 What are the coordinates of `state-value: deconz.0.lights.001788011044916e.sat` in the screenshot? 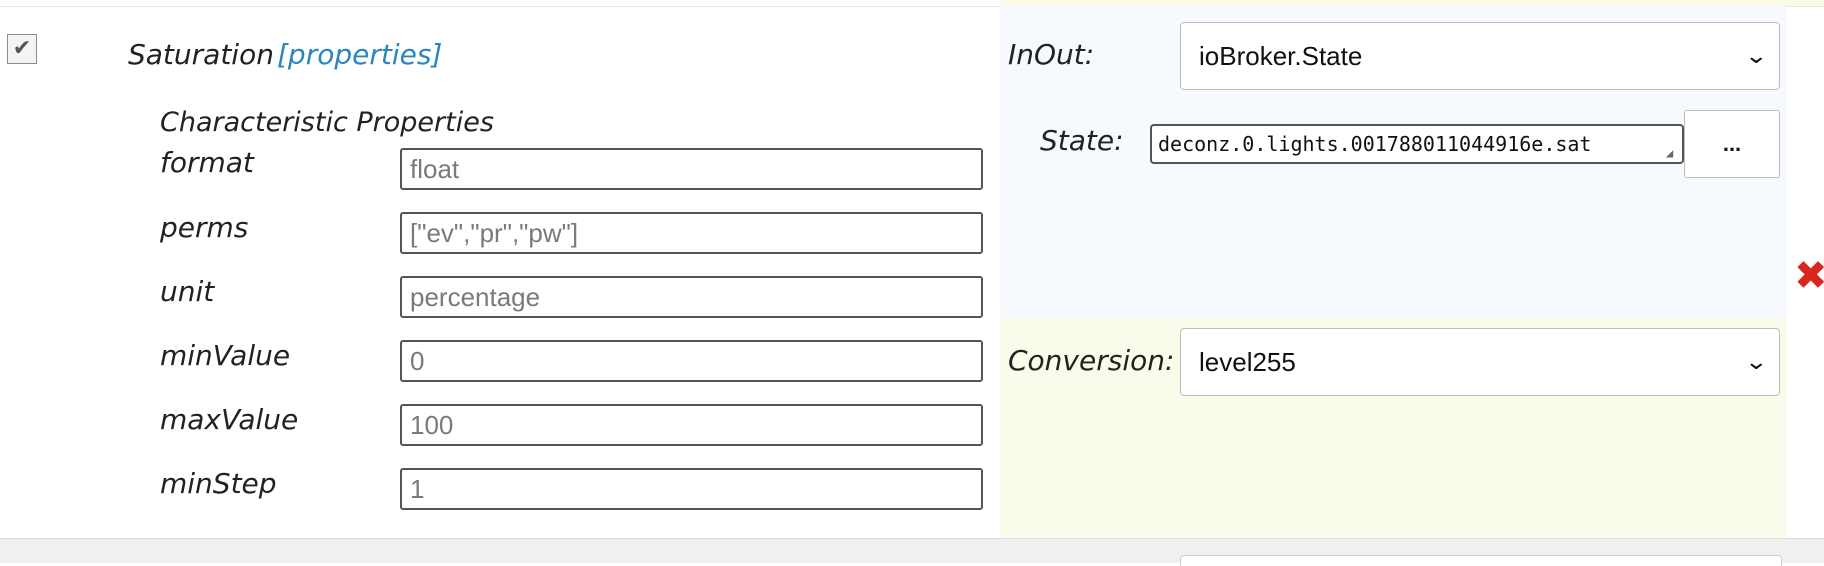 It's located at (1375, 144).